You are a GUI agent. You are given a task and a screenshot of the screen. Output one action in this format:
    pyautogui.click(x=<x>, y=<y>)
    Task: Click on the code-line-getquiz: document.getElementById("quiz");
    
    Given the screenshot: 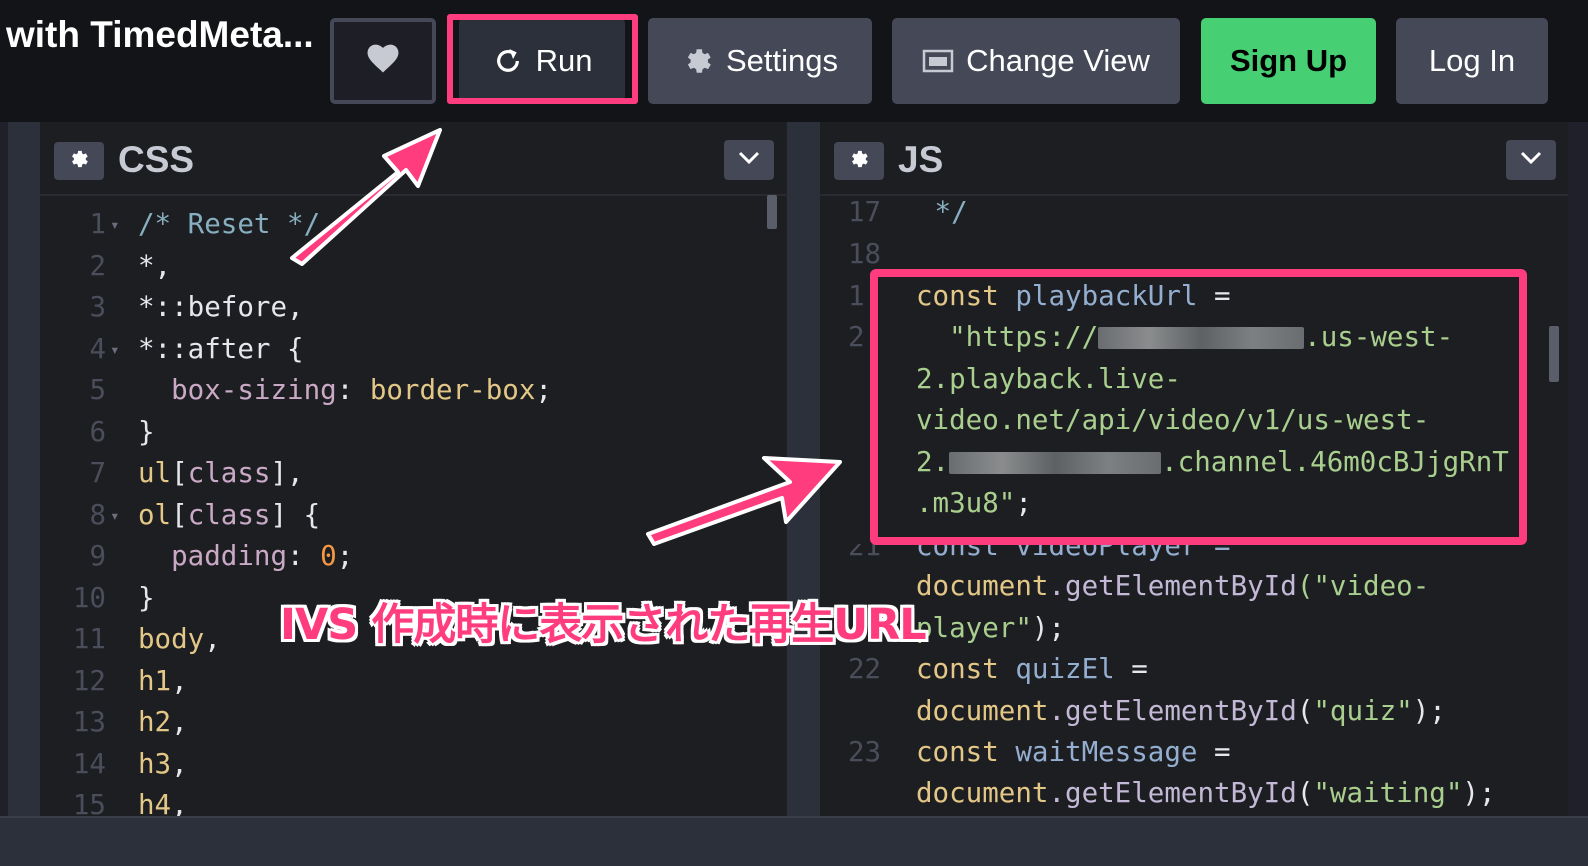 What is the action you would take?
    pyautogui.click(x=1181, y=711)
    